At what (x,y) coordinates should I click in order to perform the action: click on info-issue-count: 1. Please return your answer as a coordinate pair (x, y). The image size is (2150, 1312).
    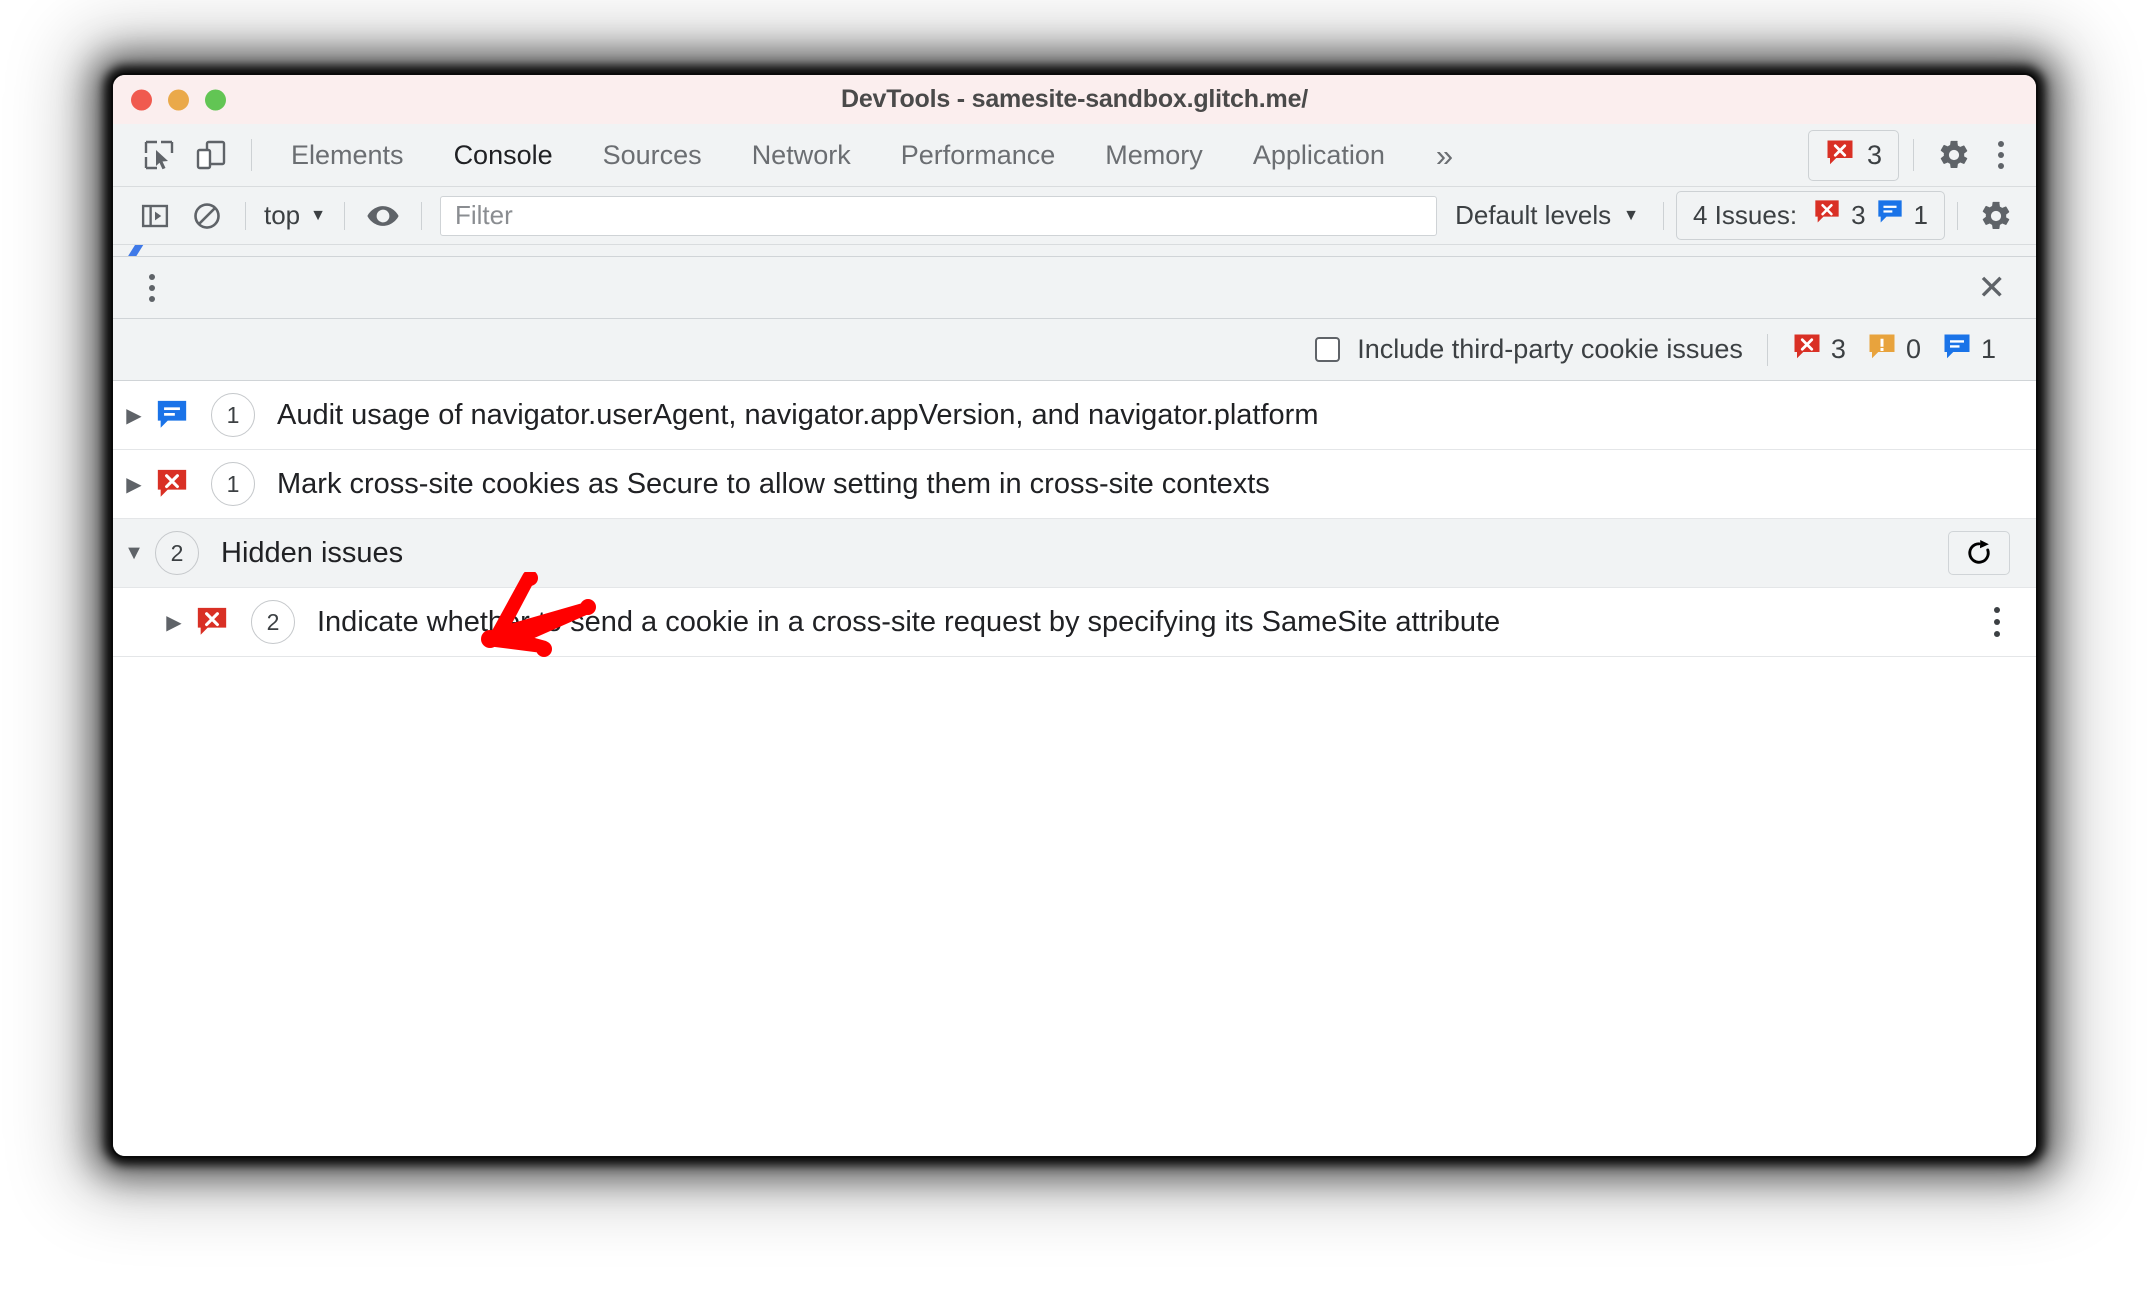
    Looking at the image, I should click on (1988, 349).